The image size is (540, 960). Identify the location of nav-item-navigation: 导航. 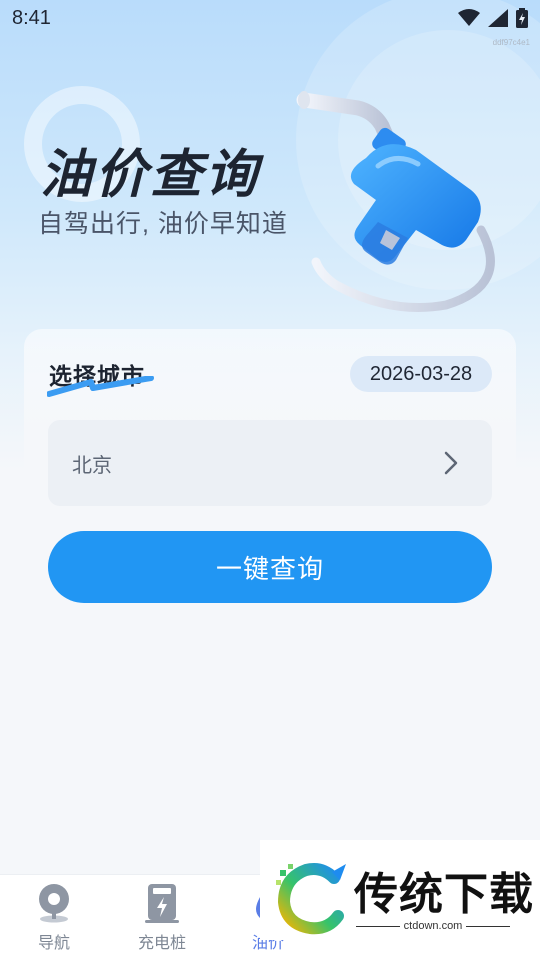
(54, 919).